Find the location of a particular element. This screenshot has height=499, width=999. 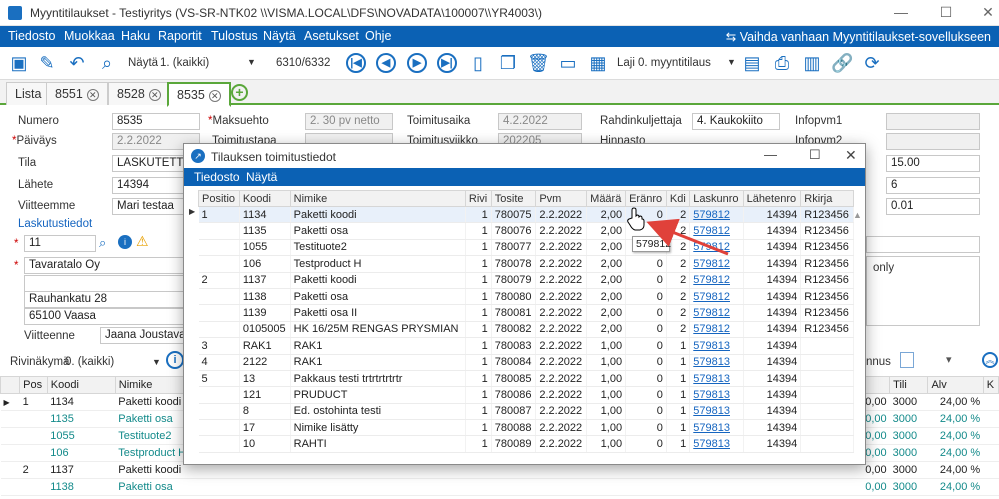

search-icon: ⌕ is located at coordinates (107, 63).